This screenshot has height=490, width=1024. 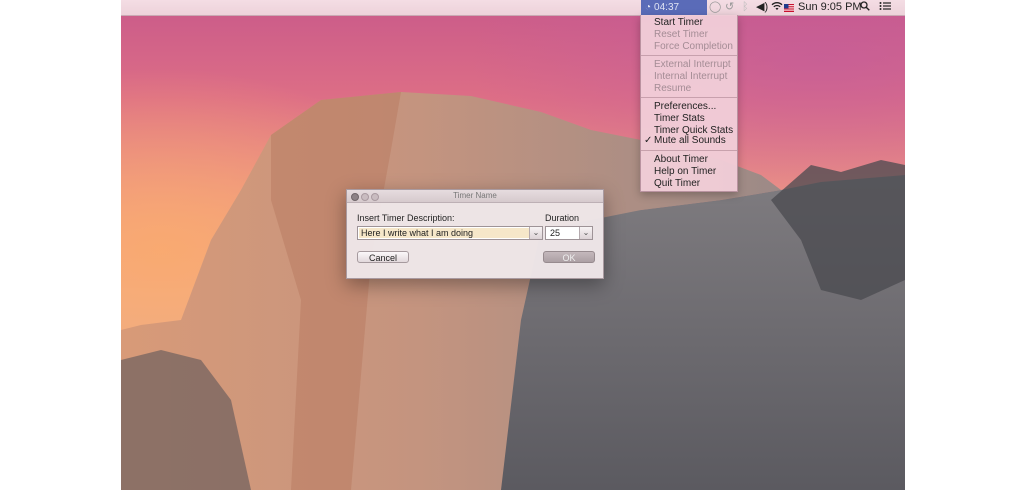 I want to click on menu-item-reset-timer: Reset Timer, so click(x=681, y=35).